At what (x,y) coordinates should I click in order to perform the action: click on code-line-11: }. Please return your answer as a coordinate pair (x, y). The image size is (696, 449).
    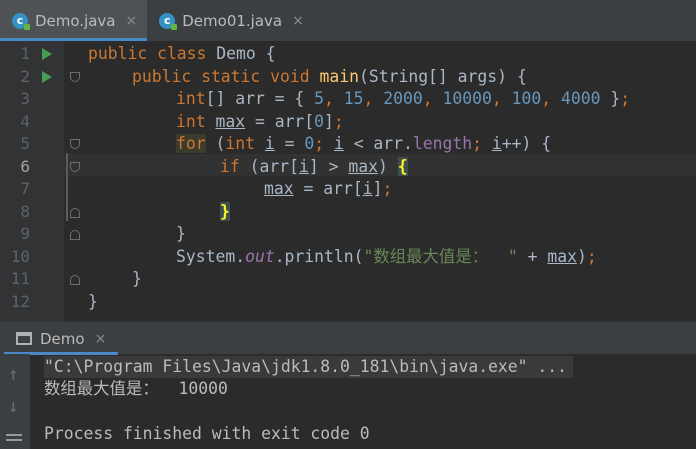
    Looking at the image, I should click on (137, 278).